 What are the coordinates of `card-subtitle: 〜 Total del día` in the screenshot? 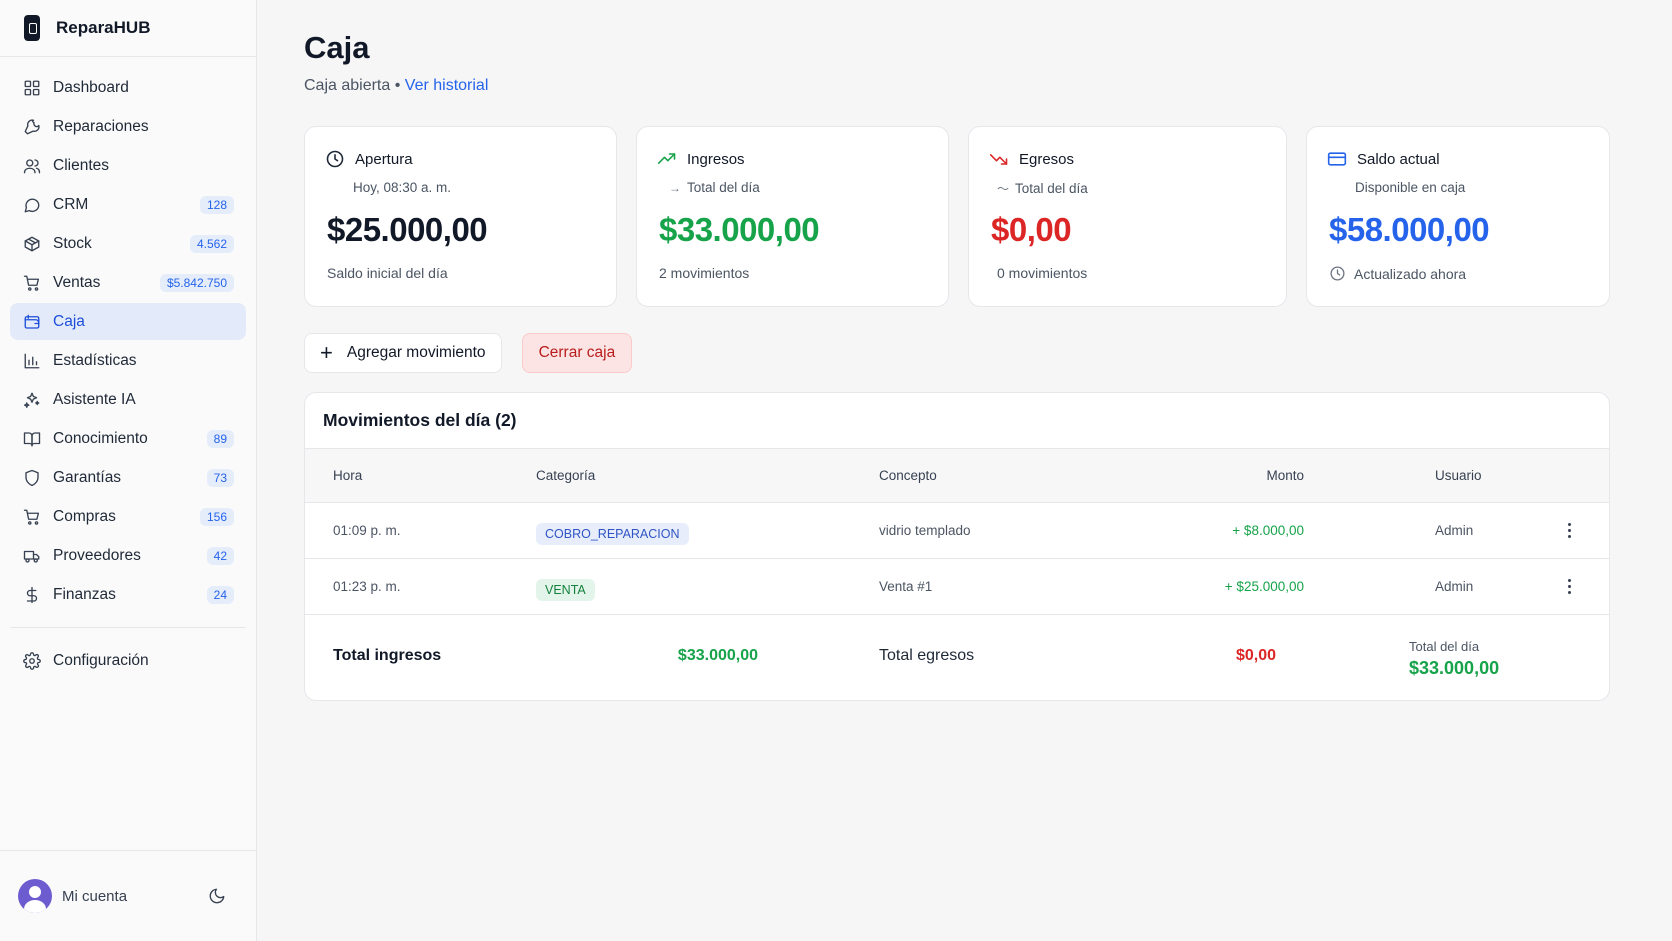 It's located at (1042, 188).